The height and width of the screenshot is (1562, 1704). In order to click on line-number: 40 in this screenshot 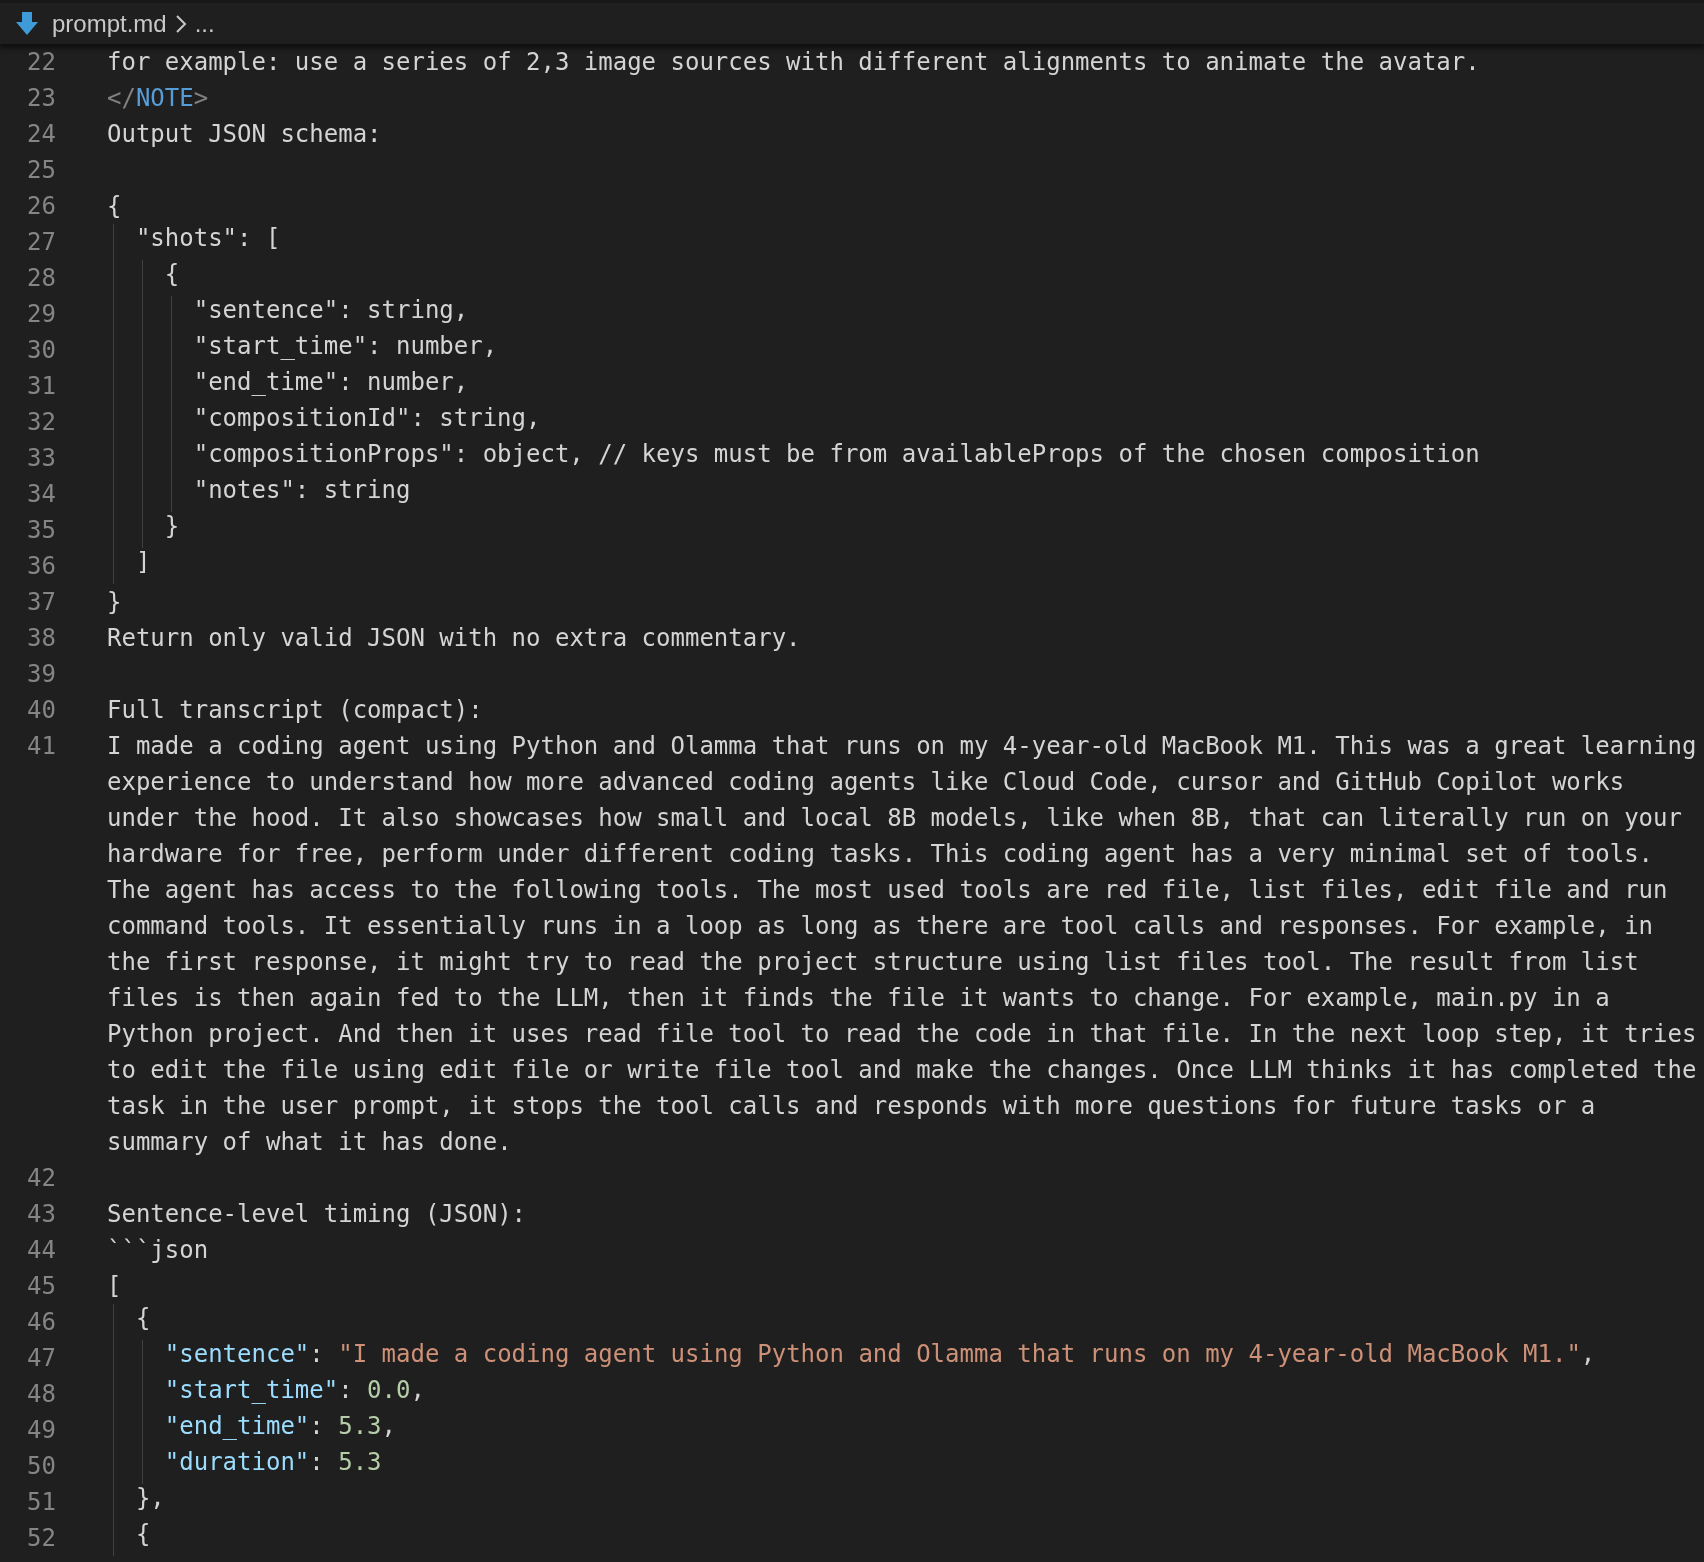, I will do `click(41, 710)`.